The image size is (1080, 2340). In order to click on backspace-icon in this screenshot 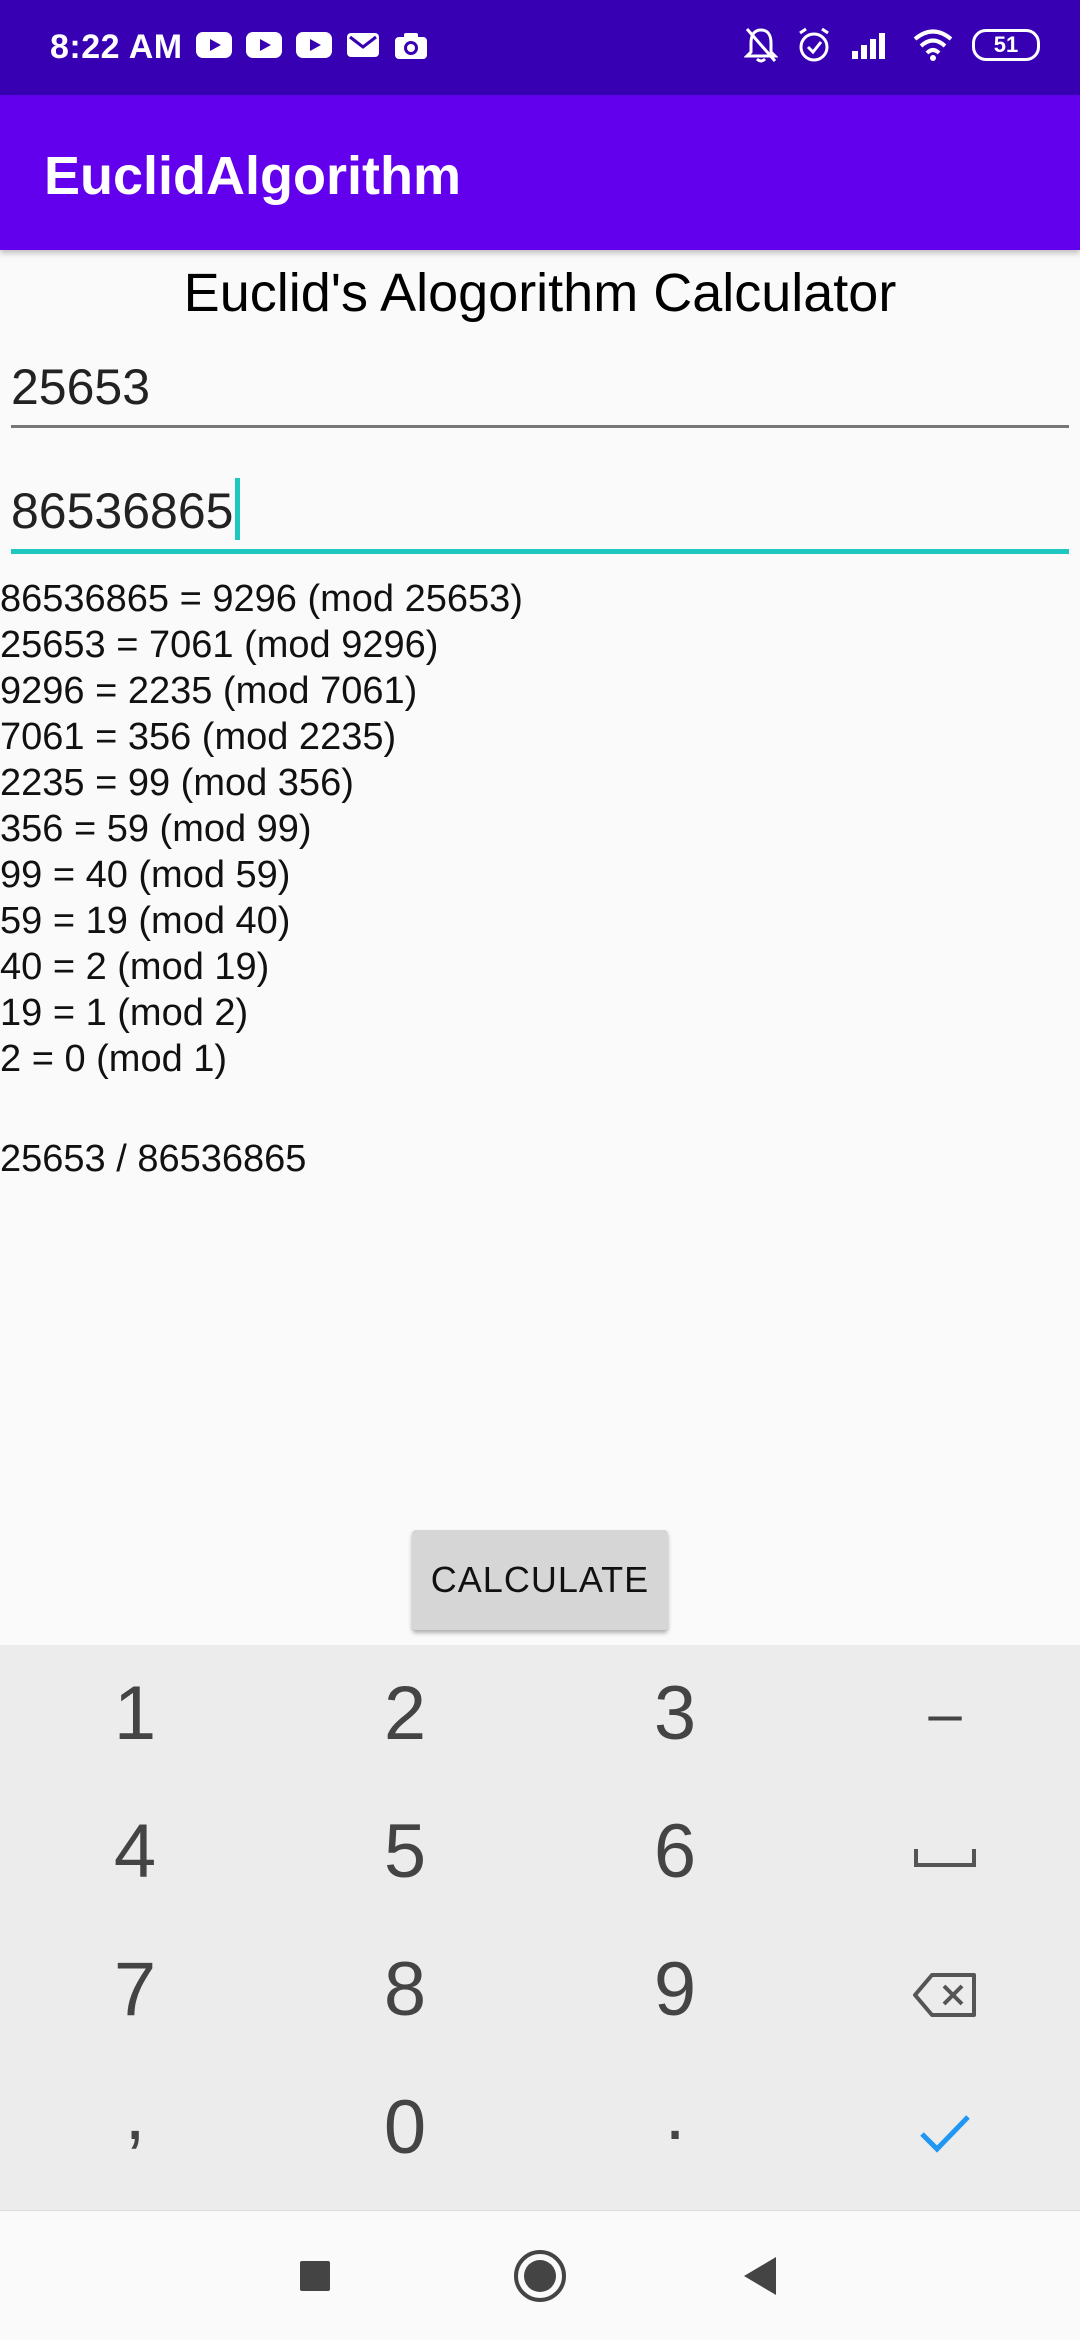, I will do `click(944, 1994)`.